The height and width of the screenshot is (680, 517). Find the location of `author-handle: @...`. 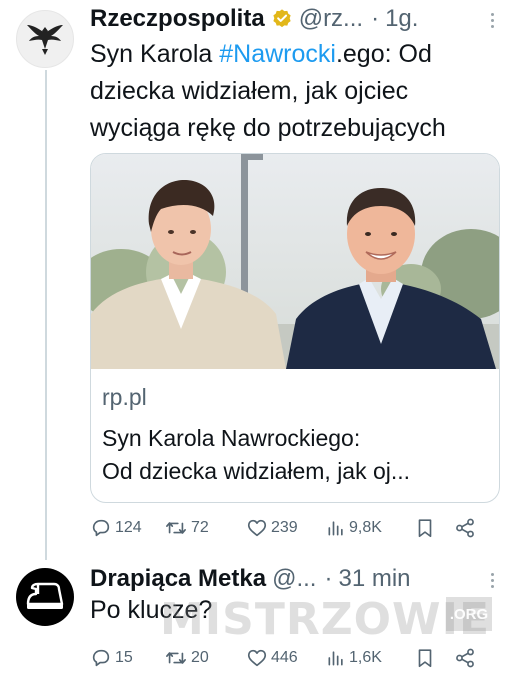

author-handle: @... is located at coordinates (294, 579).